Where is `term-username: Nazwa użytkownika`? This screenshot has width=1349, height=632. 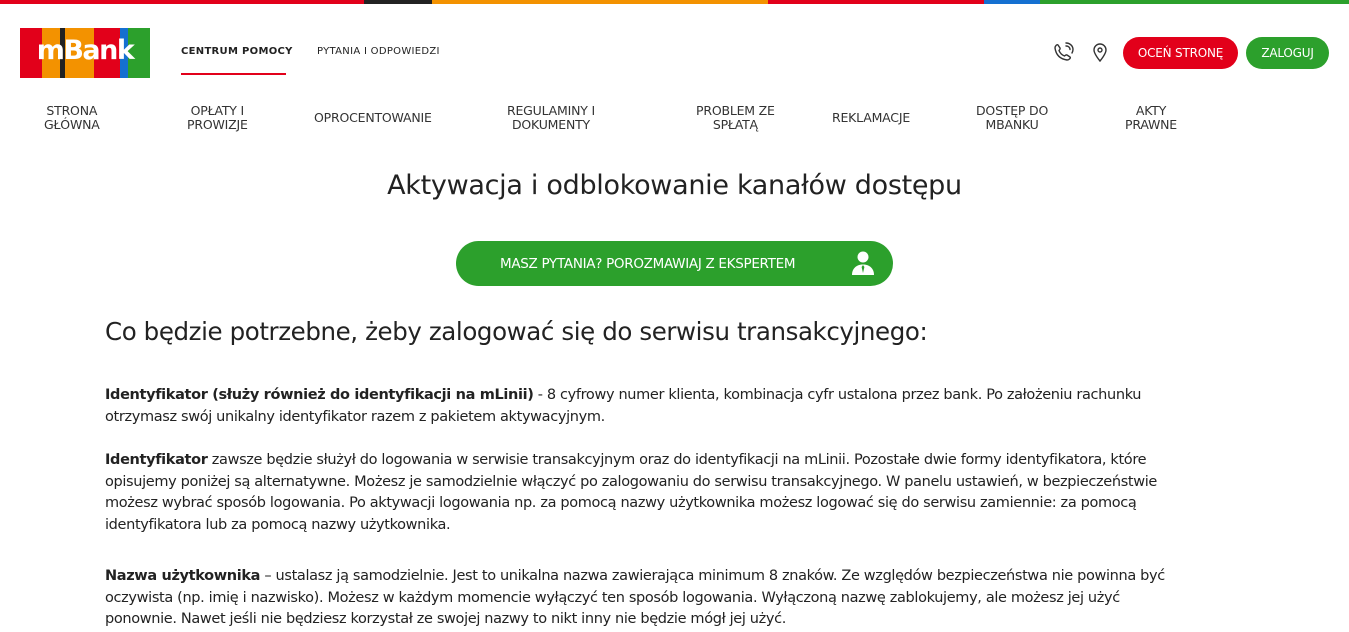
term-username: Nazwa użytkownika is located at coordinates (183, 576).